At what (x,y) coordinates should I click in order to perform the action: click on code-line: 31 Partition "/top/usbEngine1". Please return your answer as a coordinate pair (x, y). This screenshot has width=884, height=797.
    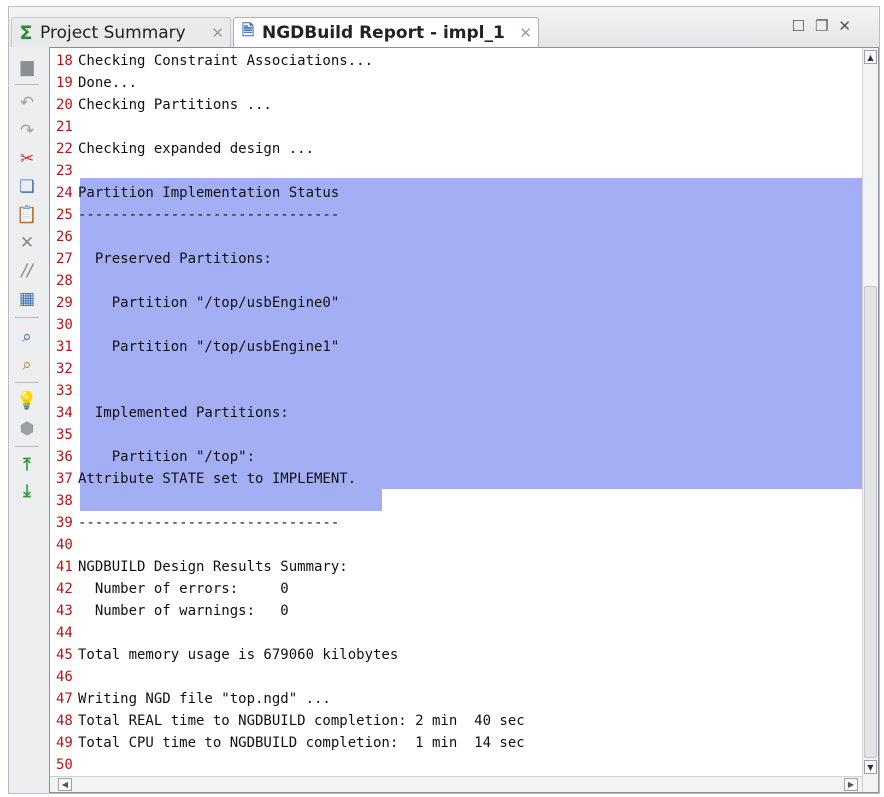
    Looking at the image, I should click on (456, 347).